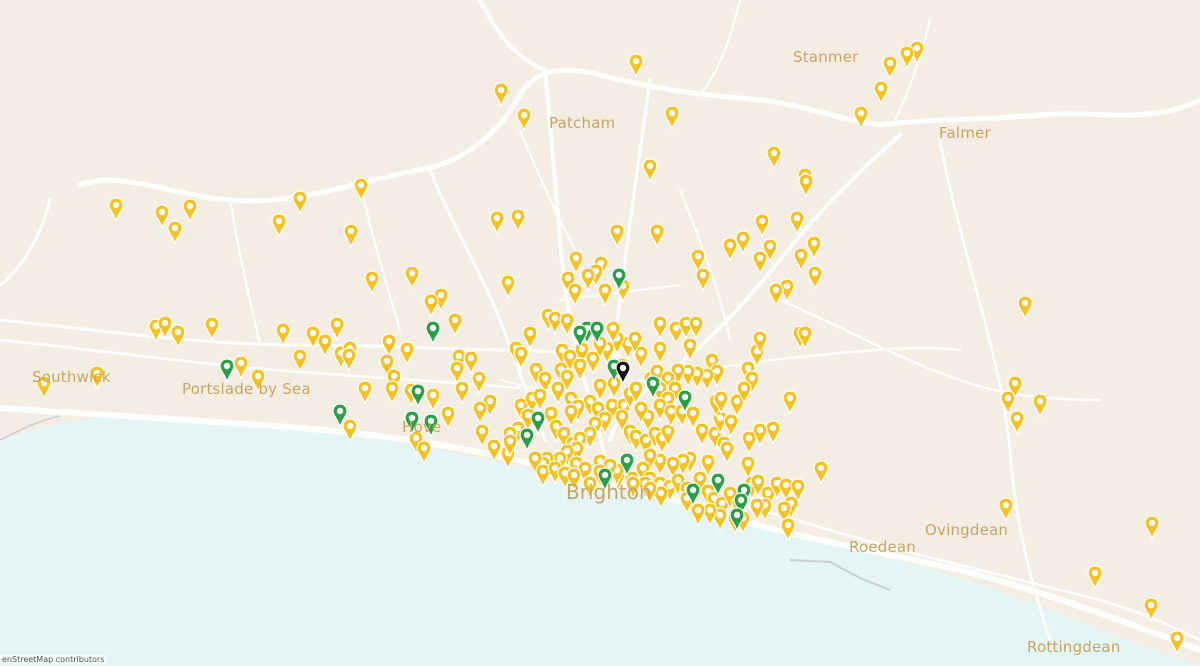 This screenshot has width=1200, height=666. Describe the element at coordinates (71, 377) in the screenshot. I see `place-label-southwick: Southwick` at that location.